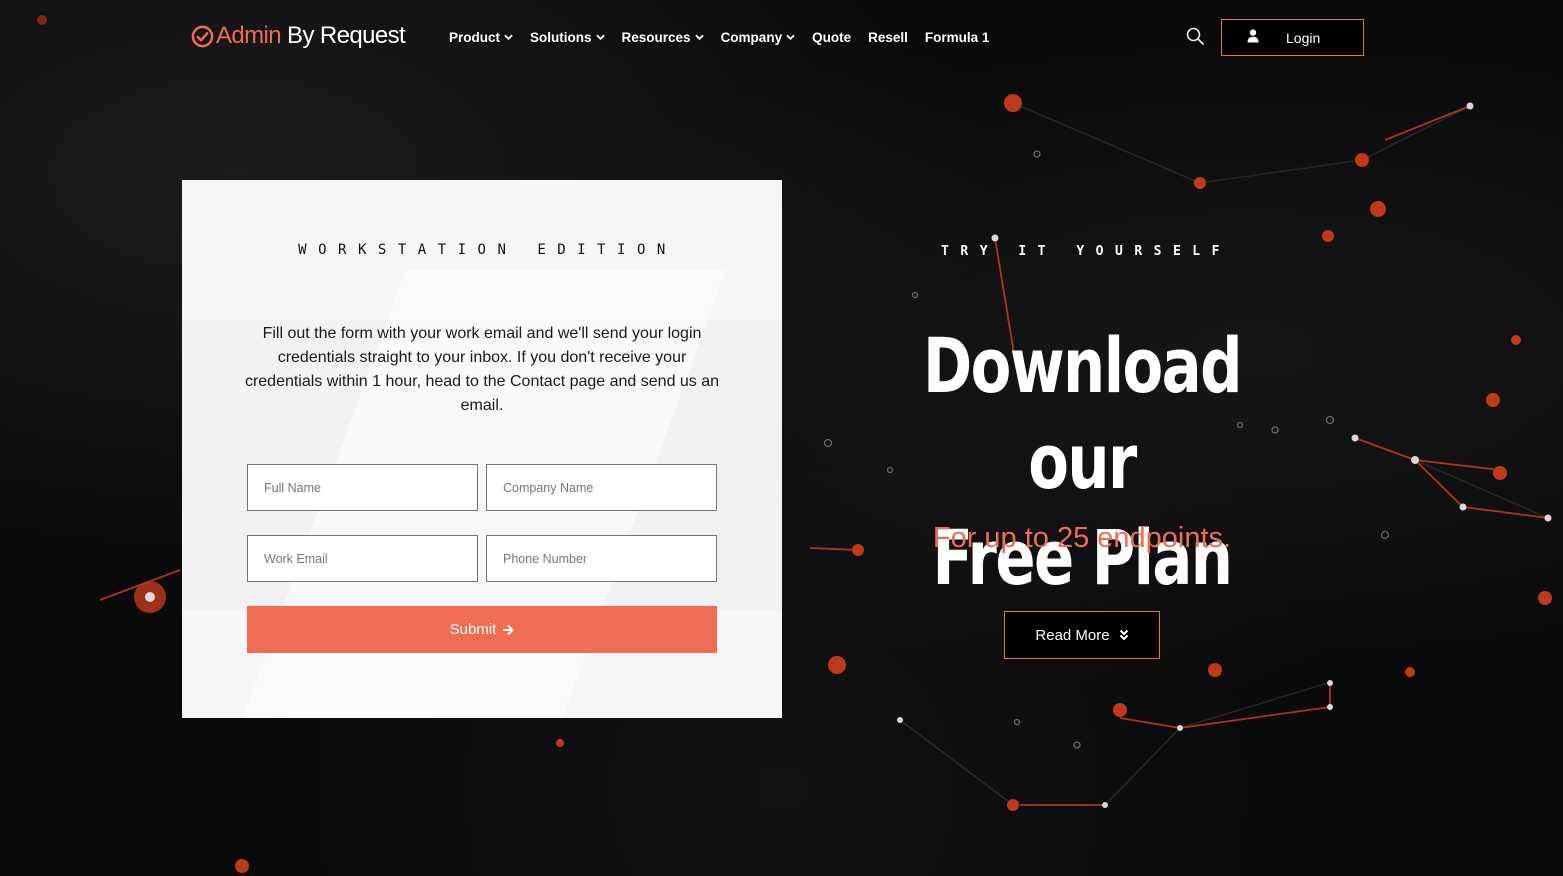 This screenshot has width=1563, height=876. I want to click on nav-item-resell: Resell, so click(888, 37).